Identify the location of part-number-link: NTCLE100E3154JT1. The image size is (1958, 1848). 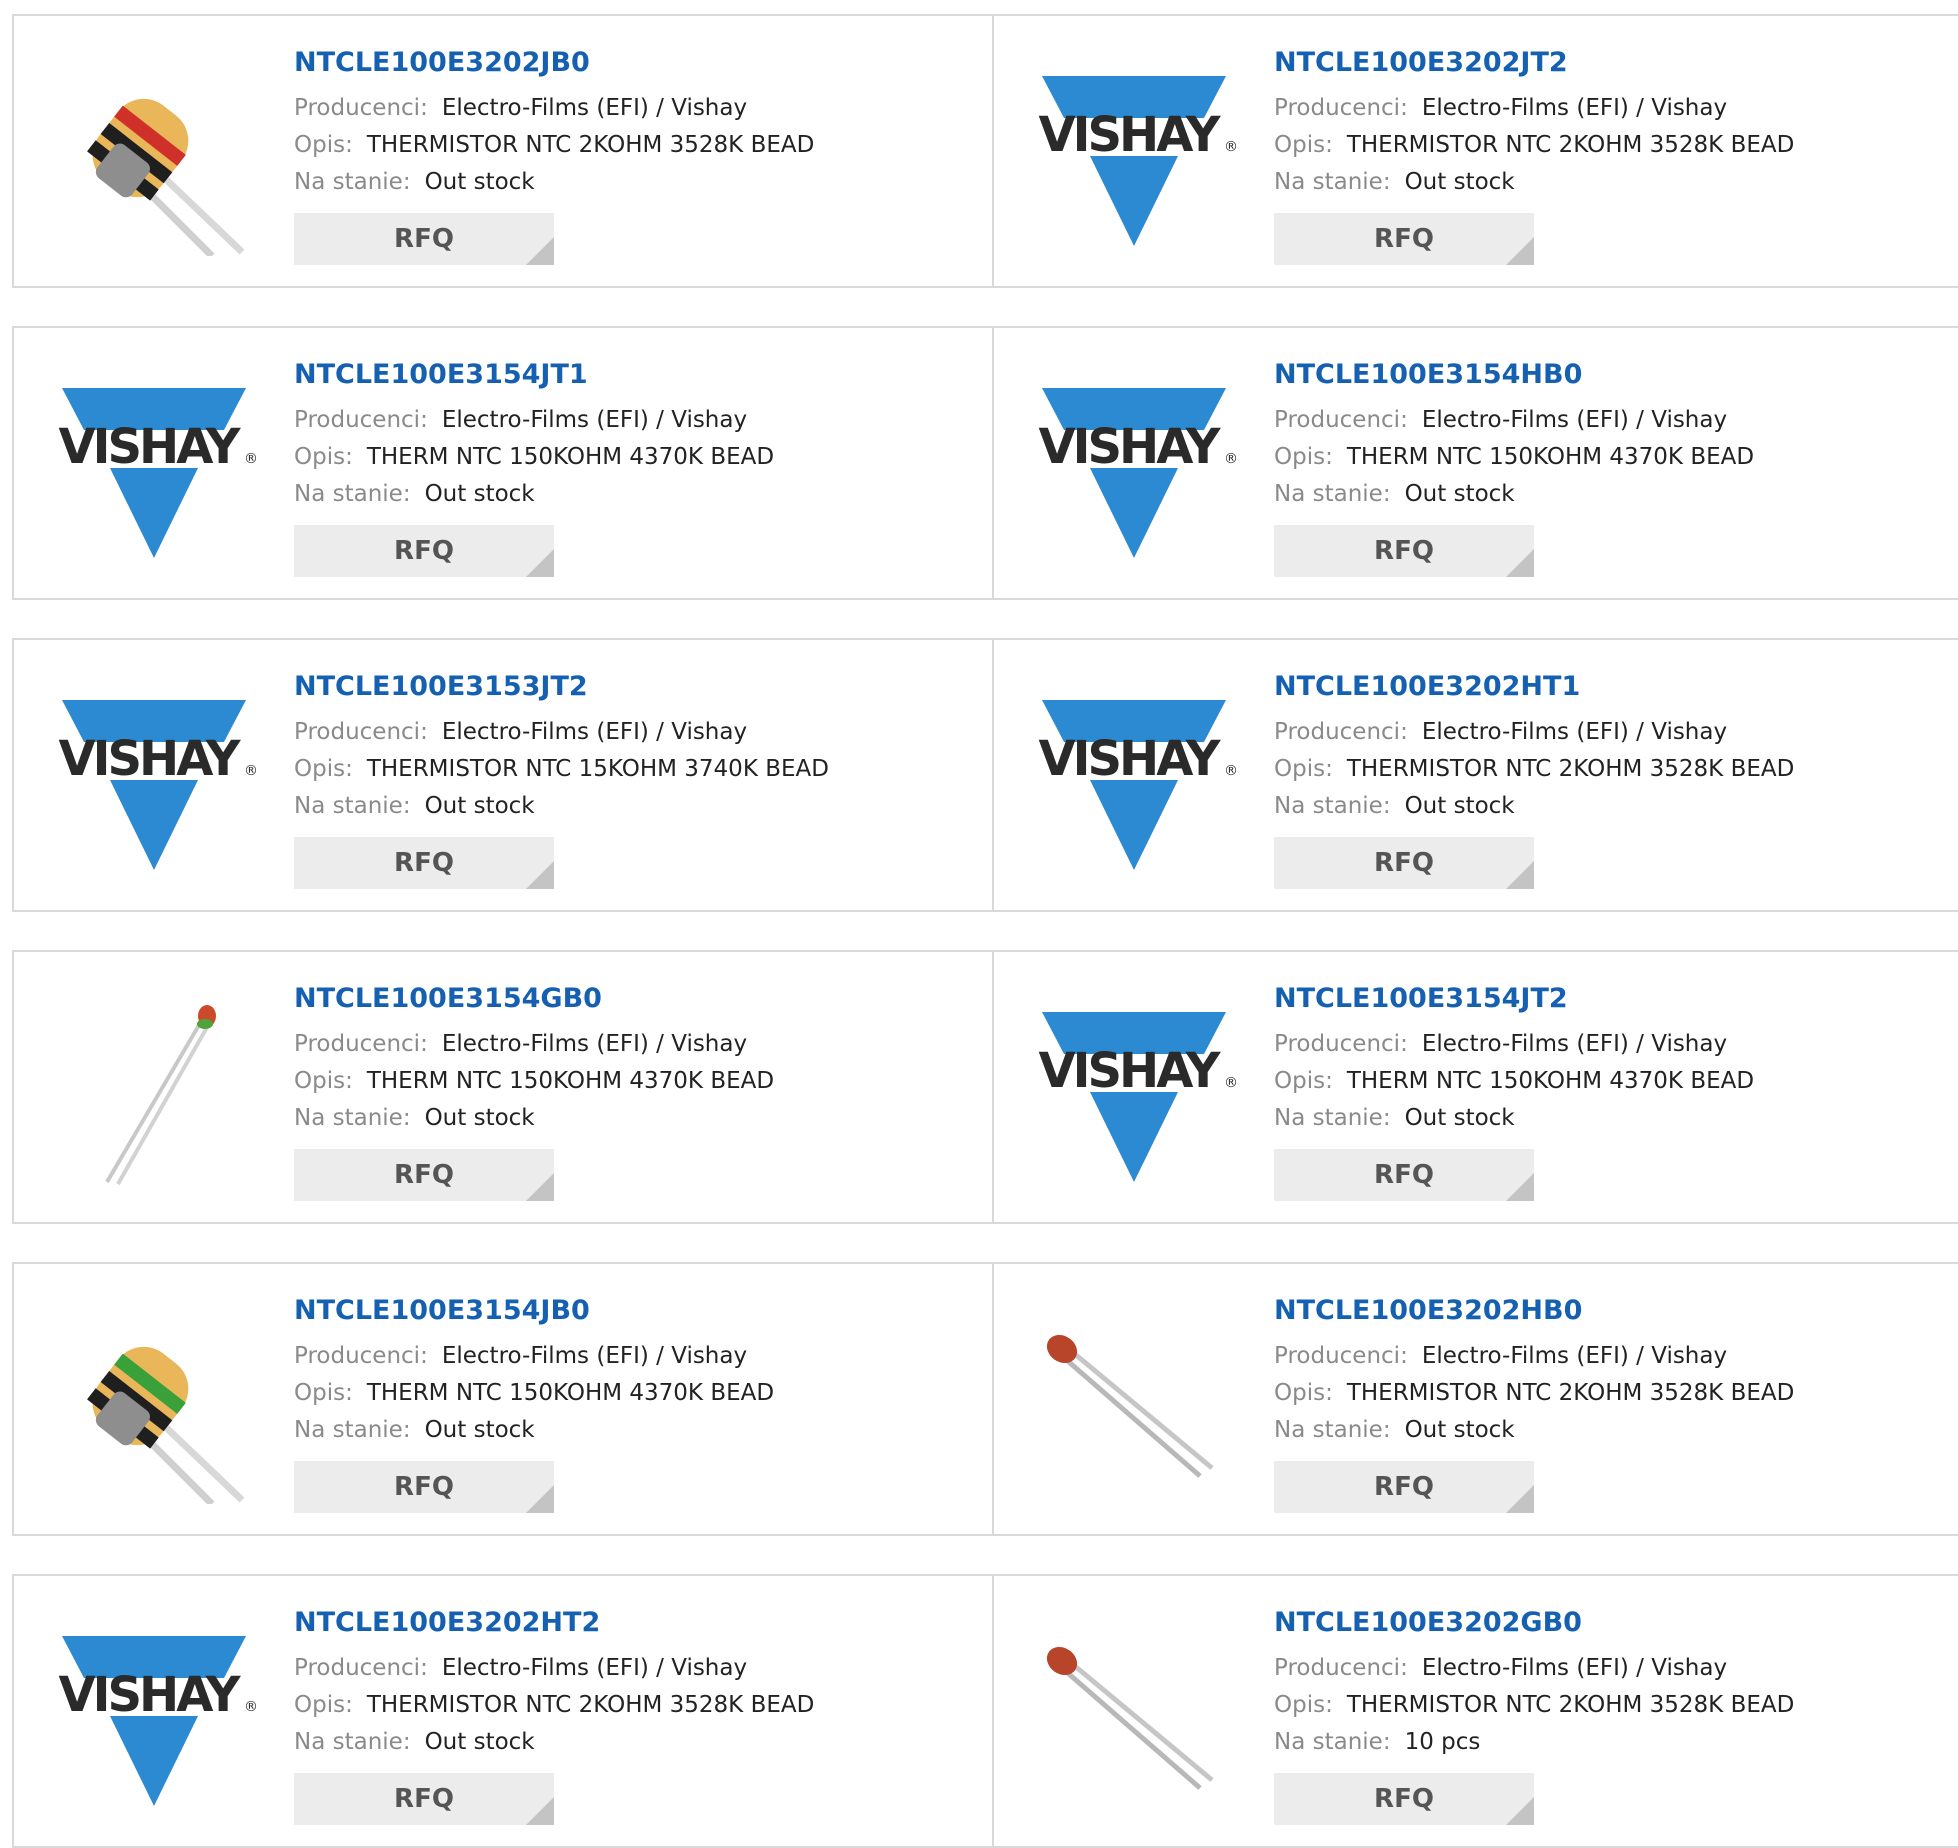
(643, 375).